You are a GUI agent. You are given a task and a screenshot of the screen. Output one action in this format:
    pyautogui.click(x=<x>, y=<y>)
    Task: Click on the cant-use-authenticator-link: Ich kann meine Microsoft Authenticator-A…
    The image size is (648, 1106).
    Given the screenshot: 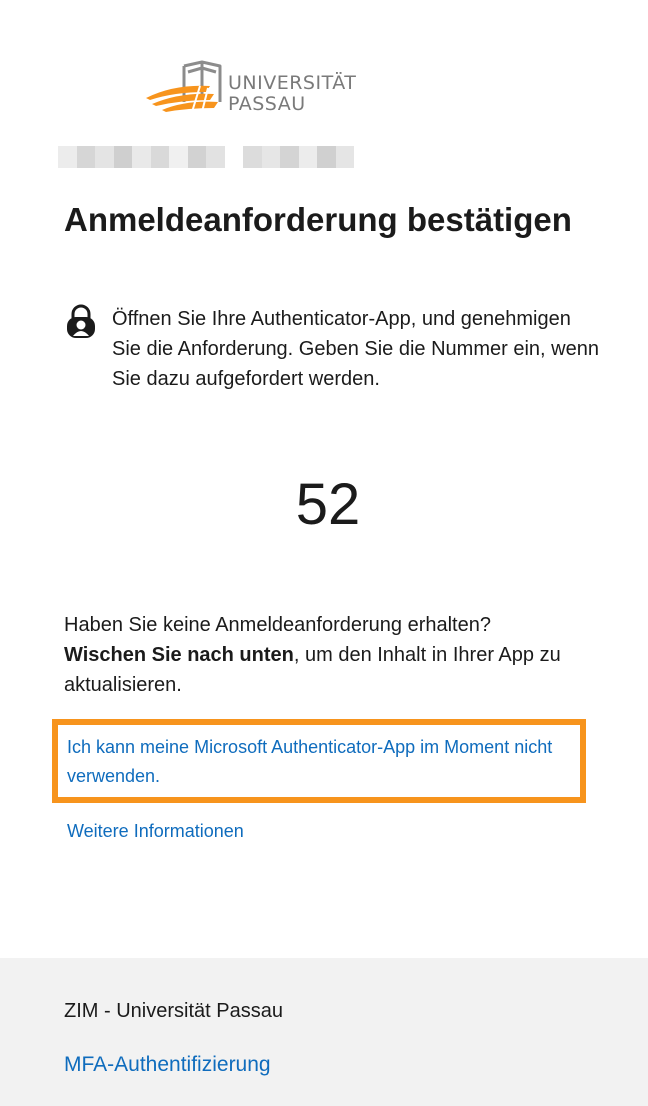 What is the action you would take?
    pyautogui.click(x=317, y=762)
    